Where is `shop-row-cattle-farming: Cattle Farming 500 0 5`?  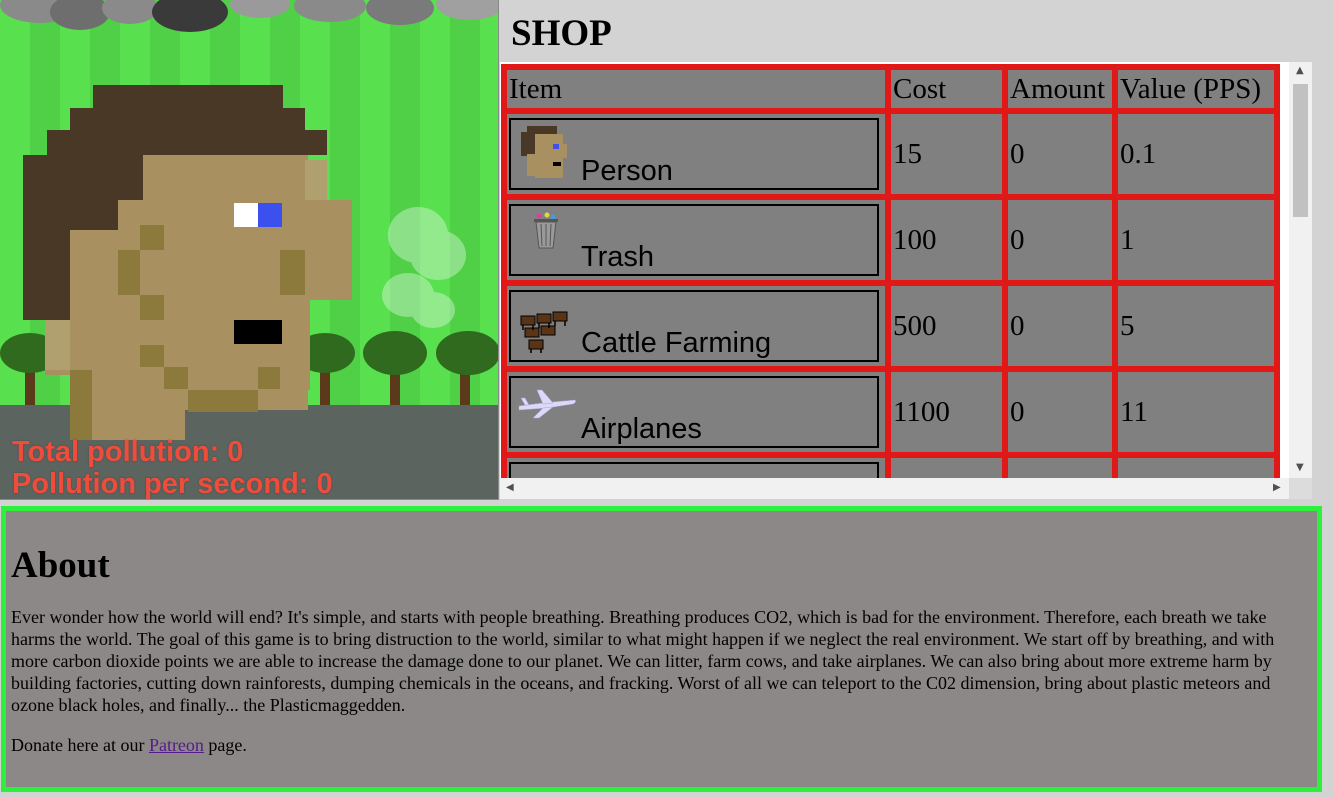
shop-row-cattle-farming: Cattle Farming 500 0 5 is located at coordinates (890, 326).